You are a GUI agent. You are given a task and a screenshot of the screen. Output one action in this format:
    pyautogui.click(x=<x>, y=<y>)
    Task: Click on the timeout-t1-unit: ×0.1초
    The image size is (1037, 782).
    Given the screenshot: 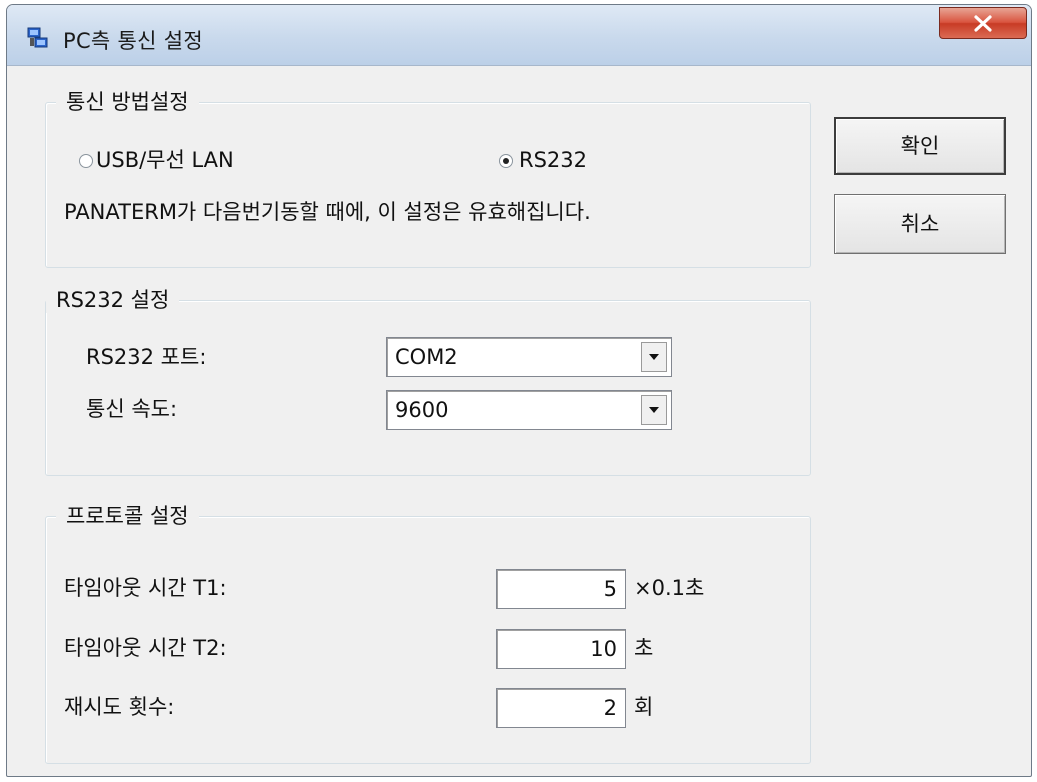 What is the action you would take?
    pyautogui.click(x=669, y=588)
    